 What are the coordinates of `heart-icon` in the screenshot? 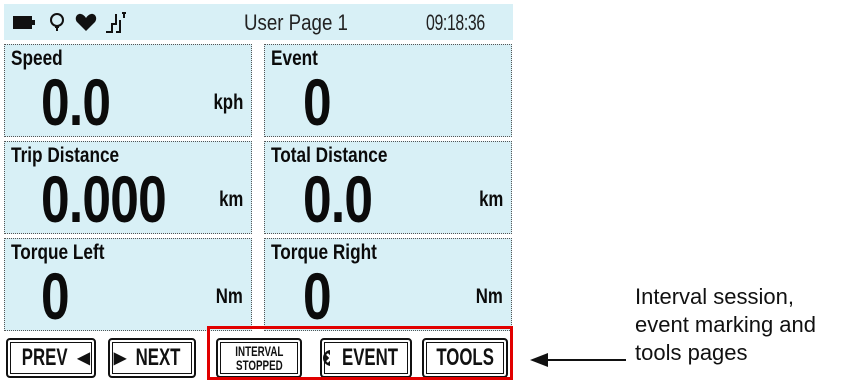 It's located at (86, 22).